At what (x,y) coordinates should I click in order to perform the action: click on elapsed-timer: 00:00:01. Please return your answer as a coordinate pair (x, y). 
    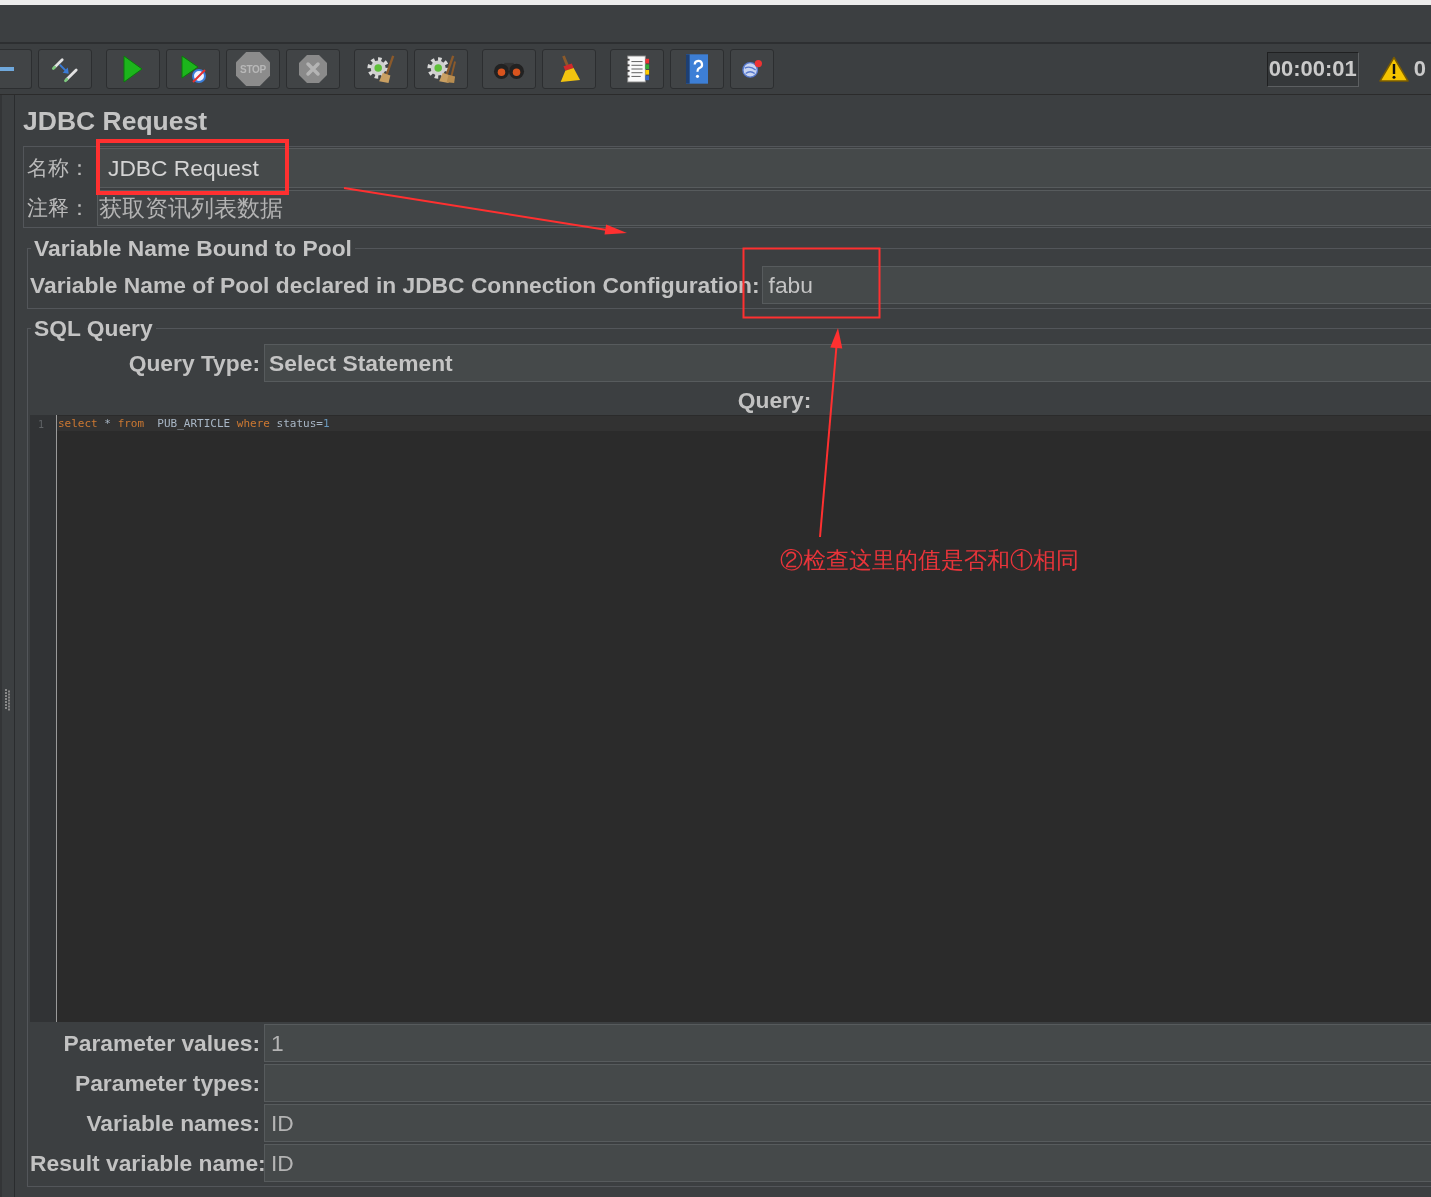
    Looking at the image, I should click on (1312, 69).